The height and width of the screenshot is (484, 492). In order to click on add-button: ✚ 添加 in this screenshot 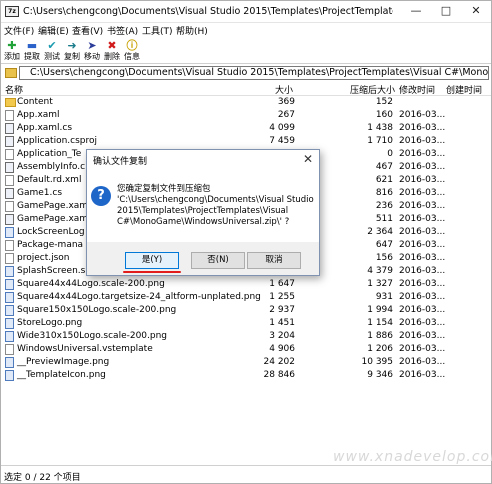, I will do `click(12, 51)`.